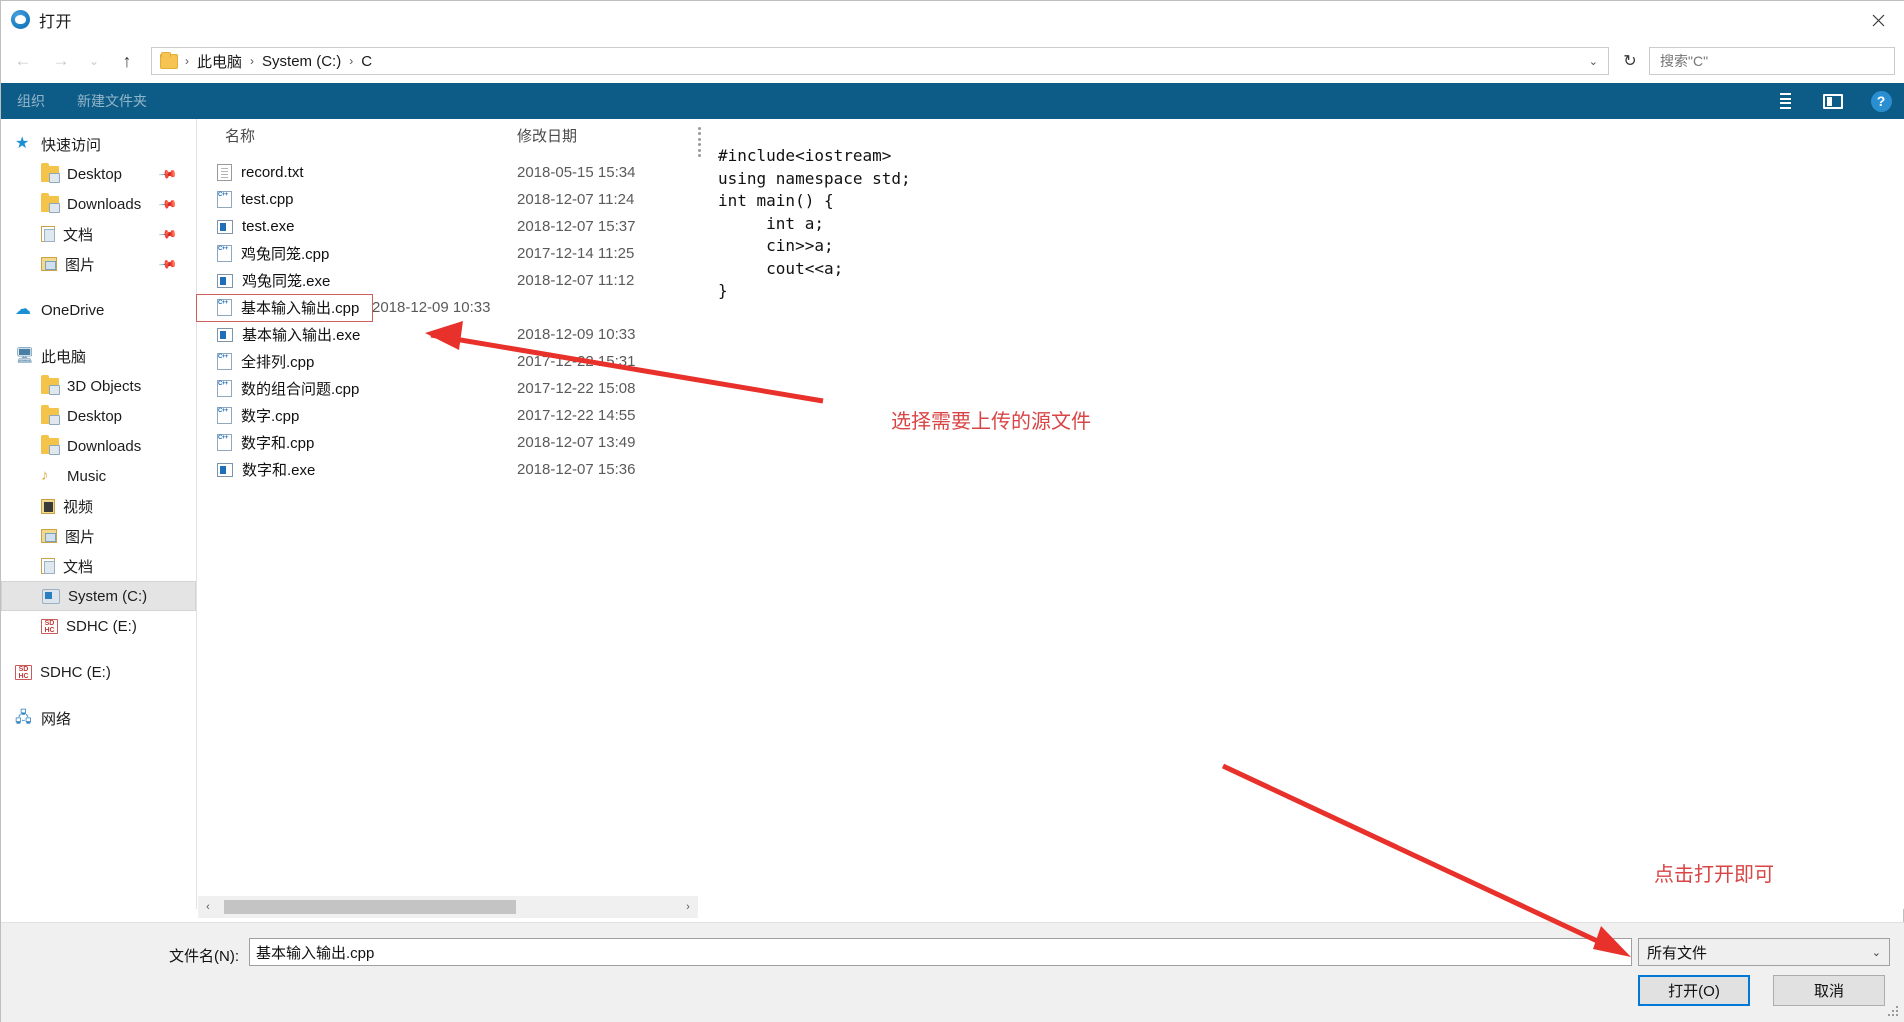 Image resolution: width=1904 pixels, height=1022 pixels. I want to click on sidebar-item-quick-access: ★ 快速访问, so click(98, 144).